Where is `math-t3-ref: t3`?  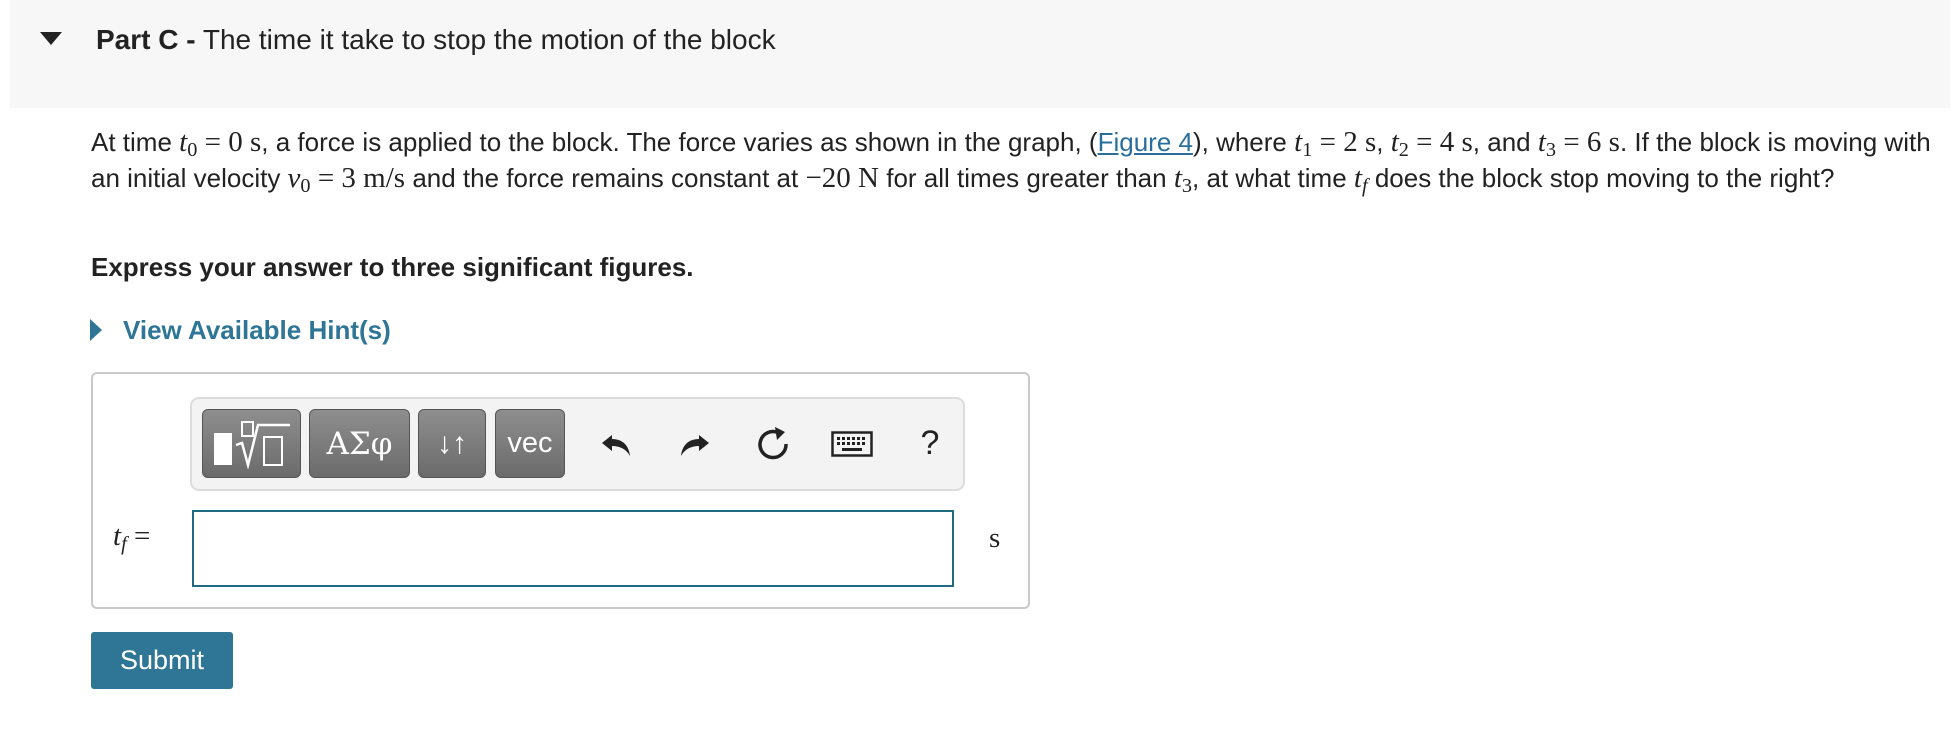 math-t3-ref: t3 is located at coordinates (1183, 180).